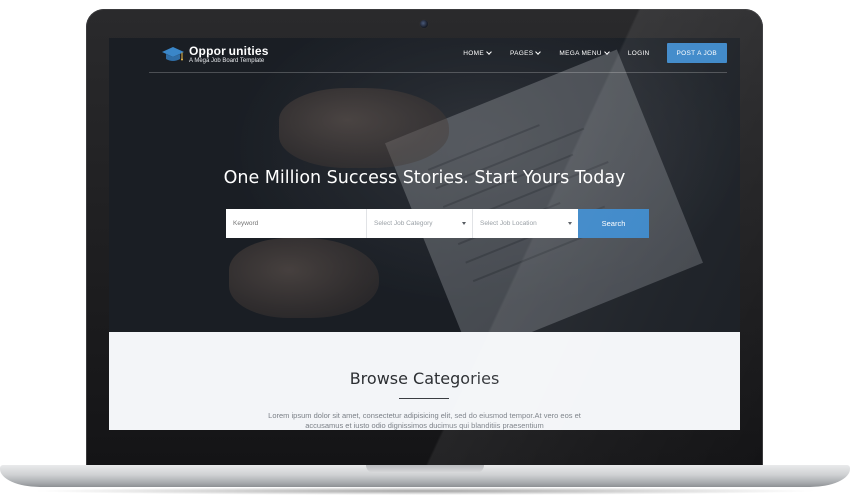 This screenshot has height=501, width=850. What do you see at coordinates (173, 54) in the screenshot?
I see `graduation-cap-icon` at bounding box center [173, 54].